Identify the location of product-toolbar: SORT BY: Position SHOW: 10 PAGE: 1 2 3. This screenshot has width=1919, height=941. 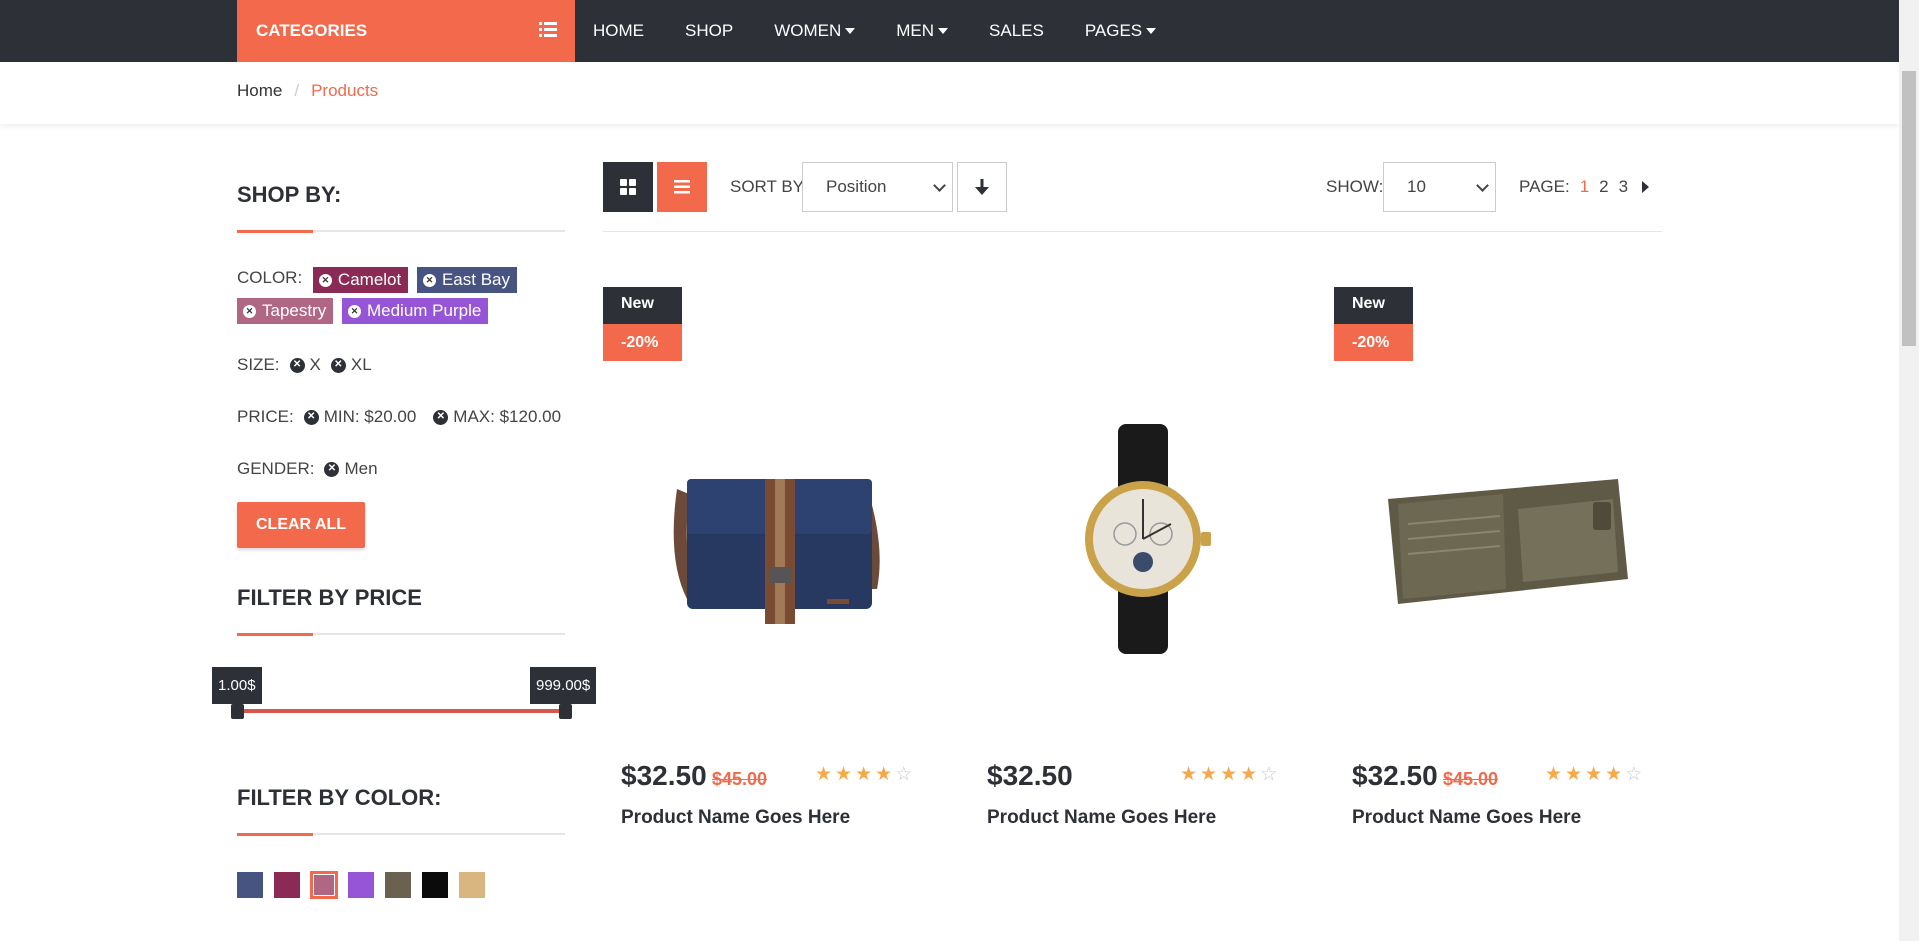
(1132, 197).